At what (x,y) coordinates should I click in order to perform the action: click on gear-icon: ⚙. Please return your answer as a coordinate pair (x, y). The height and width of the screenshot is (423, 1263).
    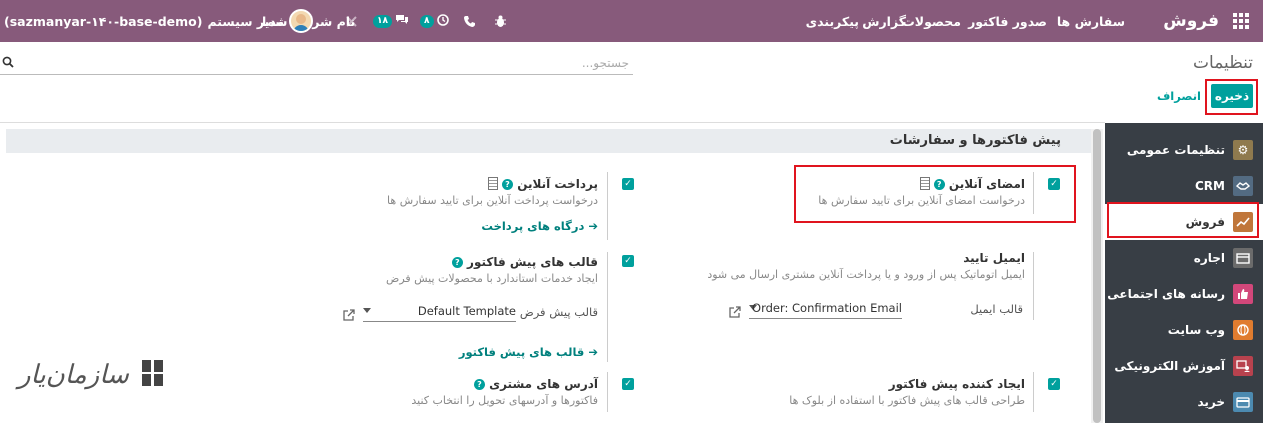
    Looking at the image, I should click on (1243, 150).